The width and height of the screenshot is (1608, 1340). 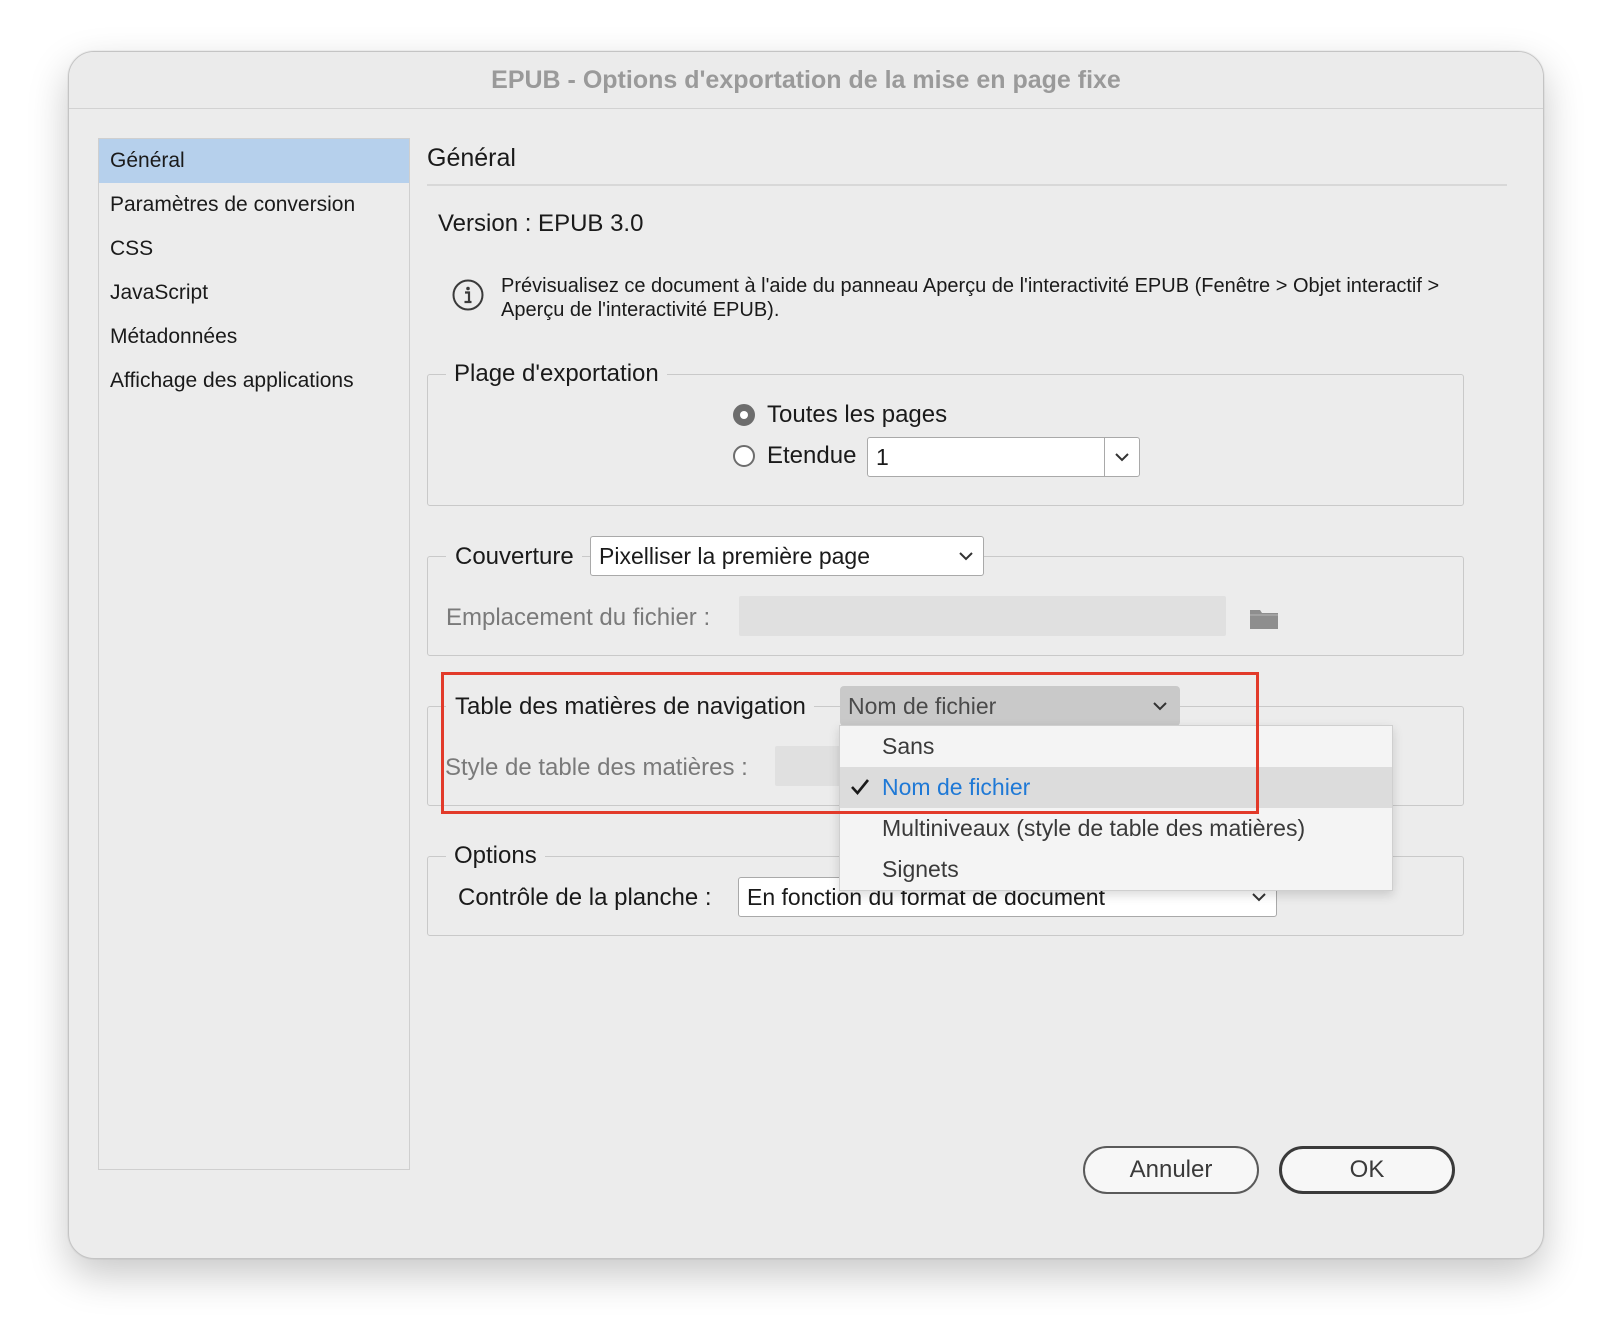 I want to click on file-location-field, so click(x=982, y=616).